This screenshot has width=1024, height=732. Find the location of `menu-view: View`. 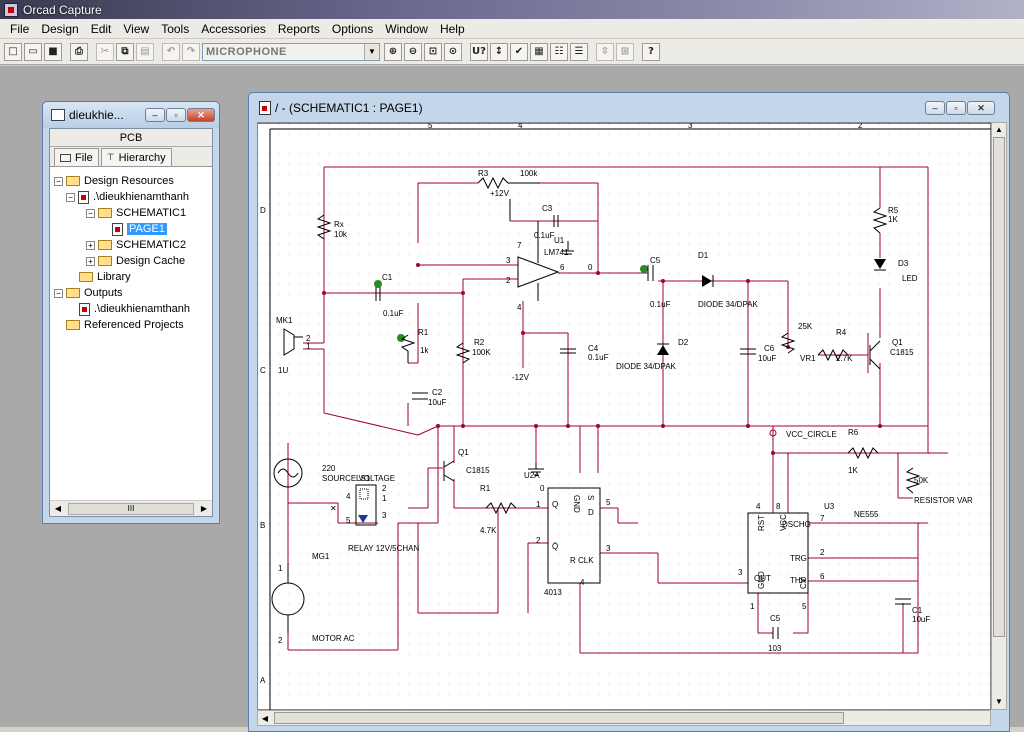

menu-view: View is located at coordinates (136, 29).